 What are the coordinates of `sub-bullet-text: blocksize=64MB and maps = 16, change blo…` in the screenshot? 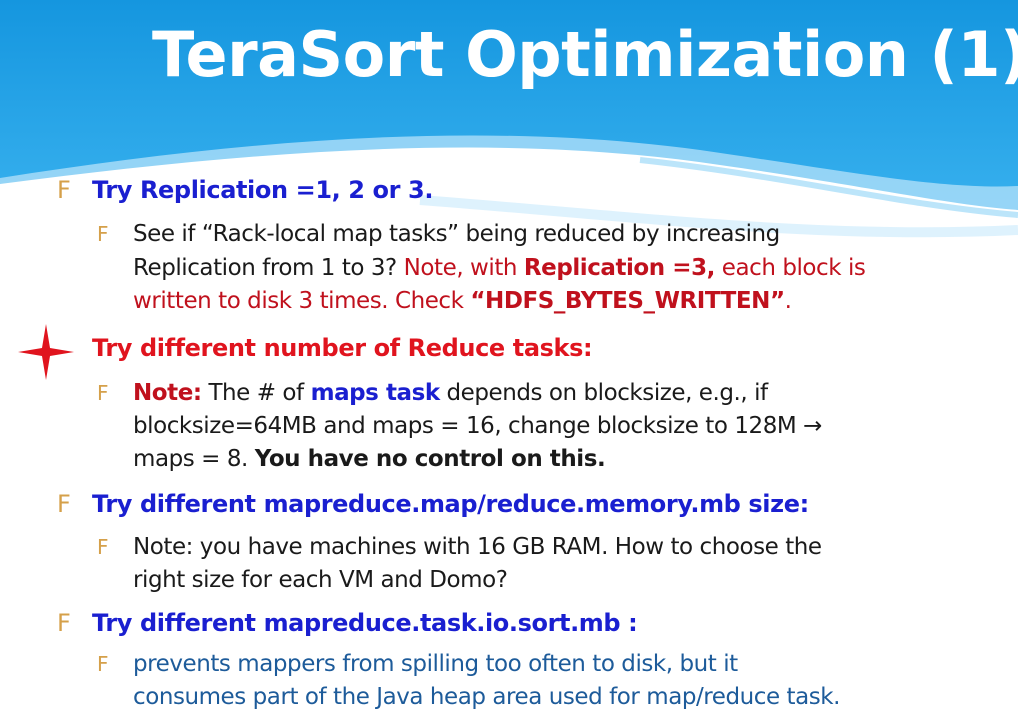 It's located at (477, 426).